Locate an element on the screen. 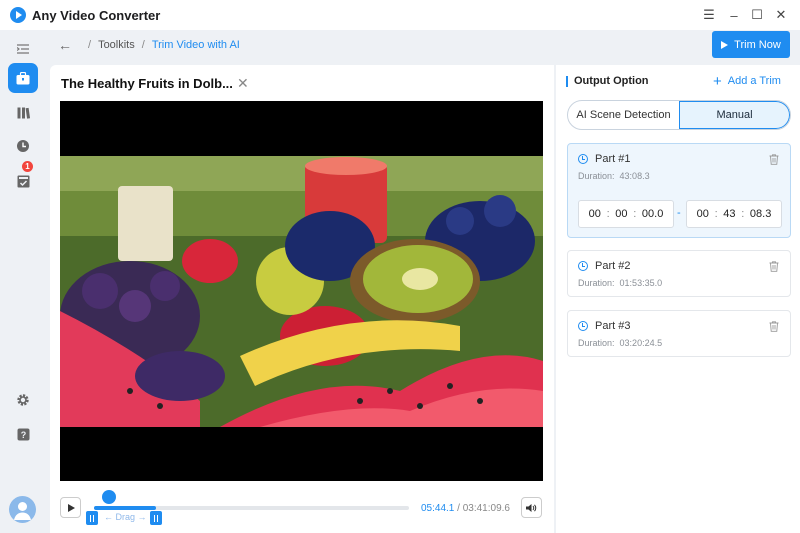 Image resolution: width=800 pixels, height=533 pixels. manual-tab: Manual is located at coordinates (734, 115).